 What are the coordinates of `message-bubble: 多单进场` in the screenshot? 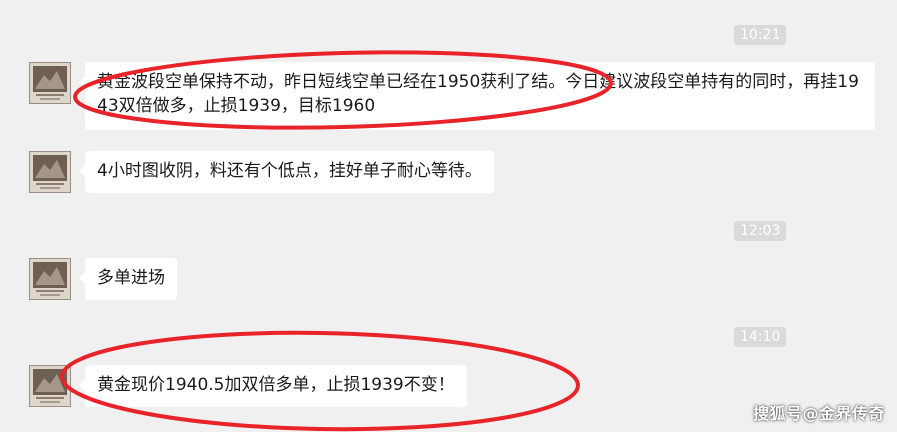 It's located at (128, 279).